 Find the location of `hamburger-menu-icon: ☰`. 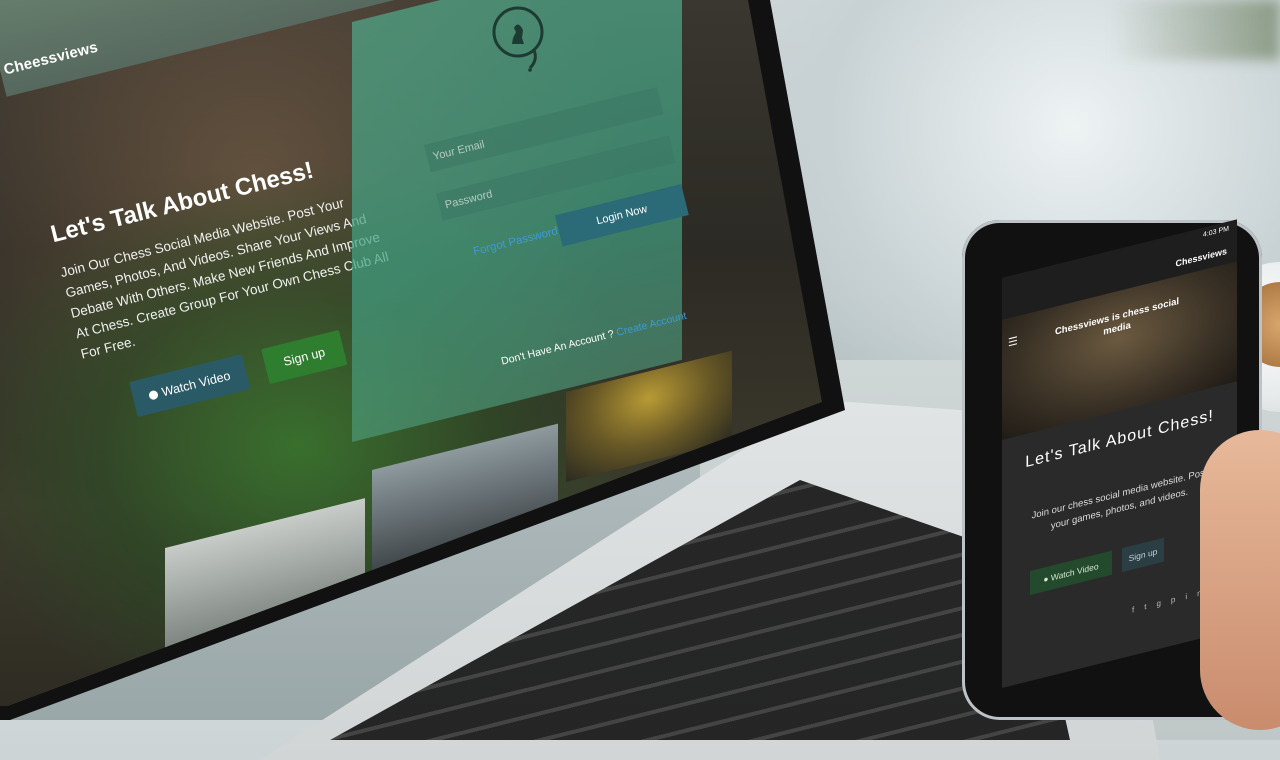

hamburger-menu-icon: ☰ is located at coordinates (1013, 341).